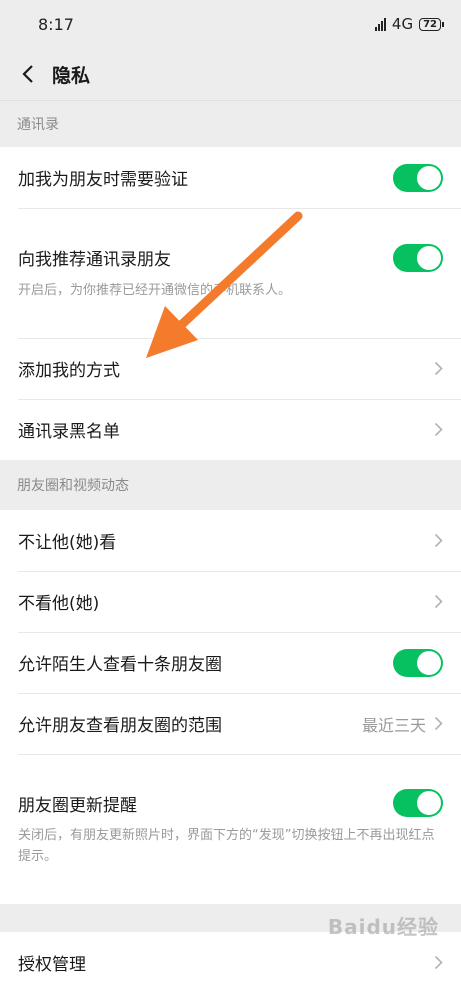  What do you see at coordinates (380, 24) in the screenshot?
I see `signal-icon` at bounding box center [380, 24].